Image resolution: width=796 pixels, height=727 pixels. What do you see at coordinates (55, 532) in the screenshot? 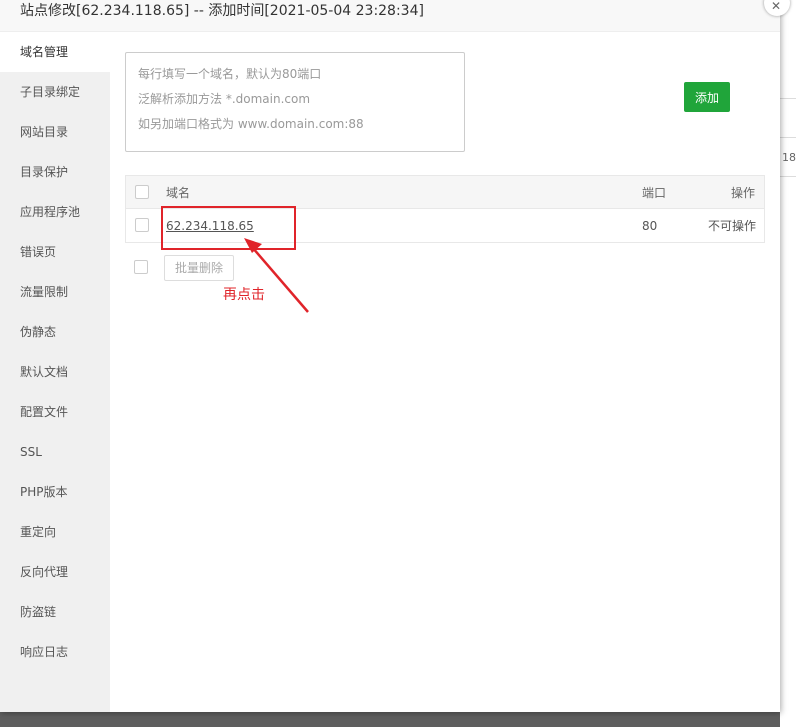
I see `sidebar-item-redirect: 重定向` at bounding box center [55, 532].